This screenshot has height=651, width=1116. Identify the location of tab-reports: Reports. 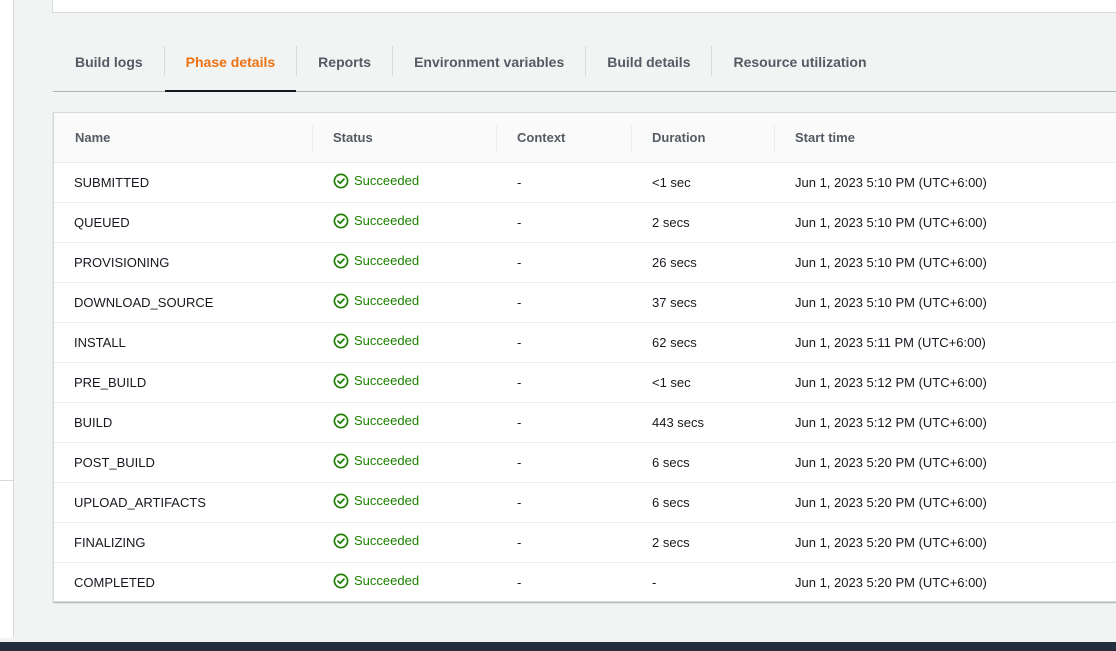
(344, 61).